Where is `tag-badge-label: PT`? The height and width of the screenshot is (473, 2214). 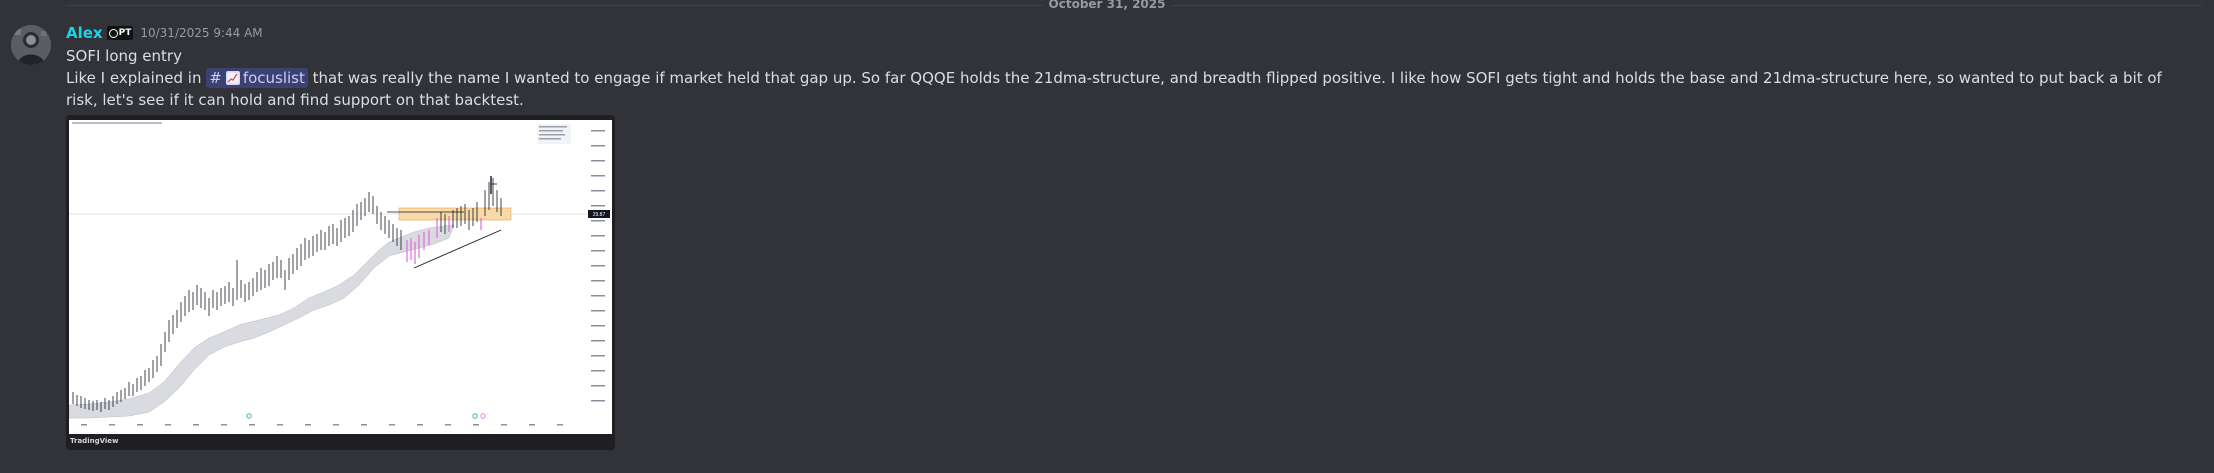 tag-badge-label: PT is located at coordinates (125, 33).